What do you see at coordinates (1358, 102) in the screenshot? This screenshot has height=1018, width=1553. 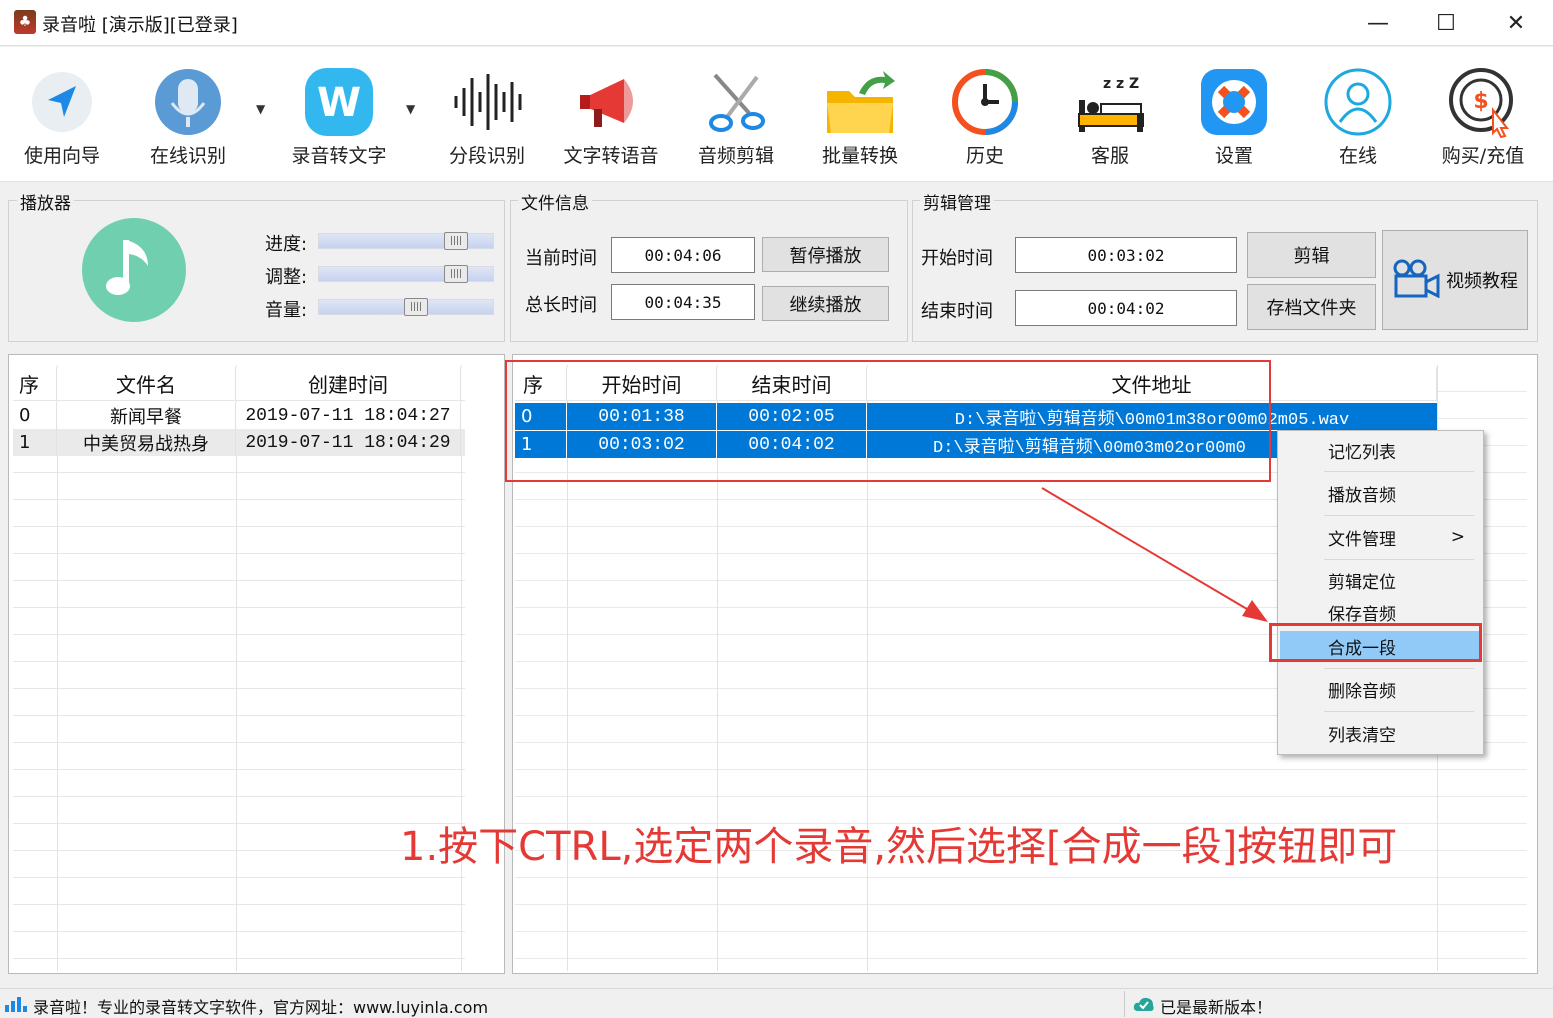 I see `user-circle-icon` at bounding box center [1358, 102].